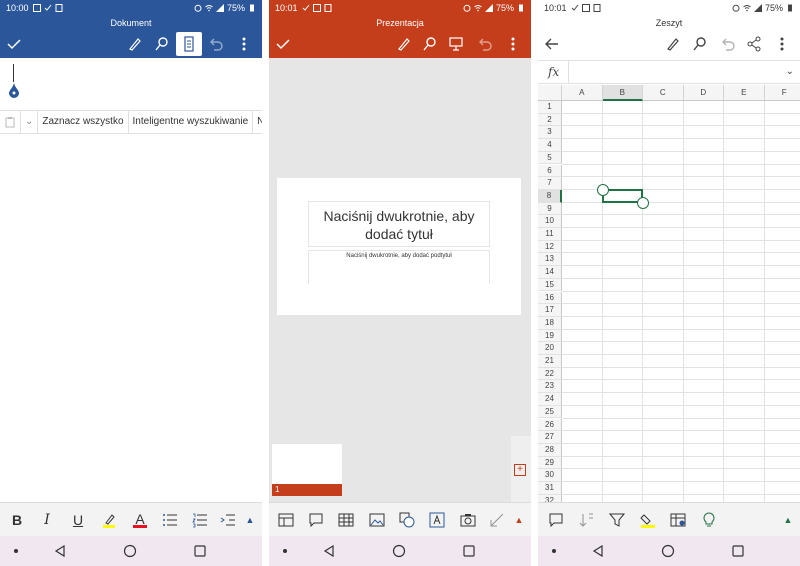  What do you see at coordinates (307, 470) in the screenshot?
I see `slide-thumbnail: 1` at bounding box center [307, 470].